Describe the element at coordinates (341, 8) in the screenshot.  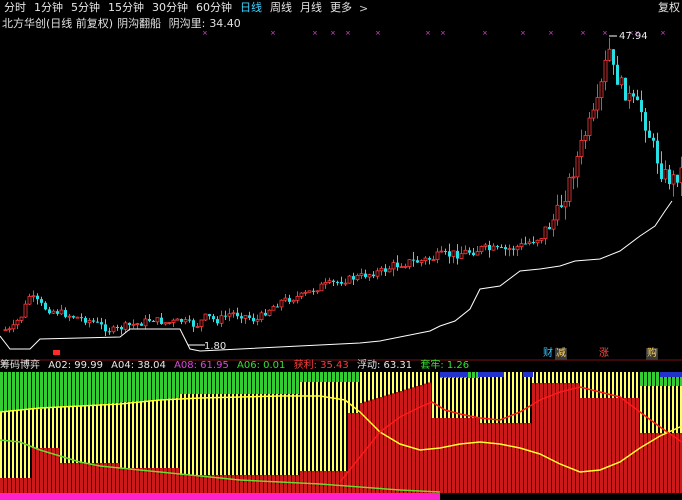
I see `tab-more: 更多` at that location.